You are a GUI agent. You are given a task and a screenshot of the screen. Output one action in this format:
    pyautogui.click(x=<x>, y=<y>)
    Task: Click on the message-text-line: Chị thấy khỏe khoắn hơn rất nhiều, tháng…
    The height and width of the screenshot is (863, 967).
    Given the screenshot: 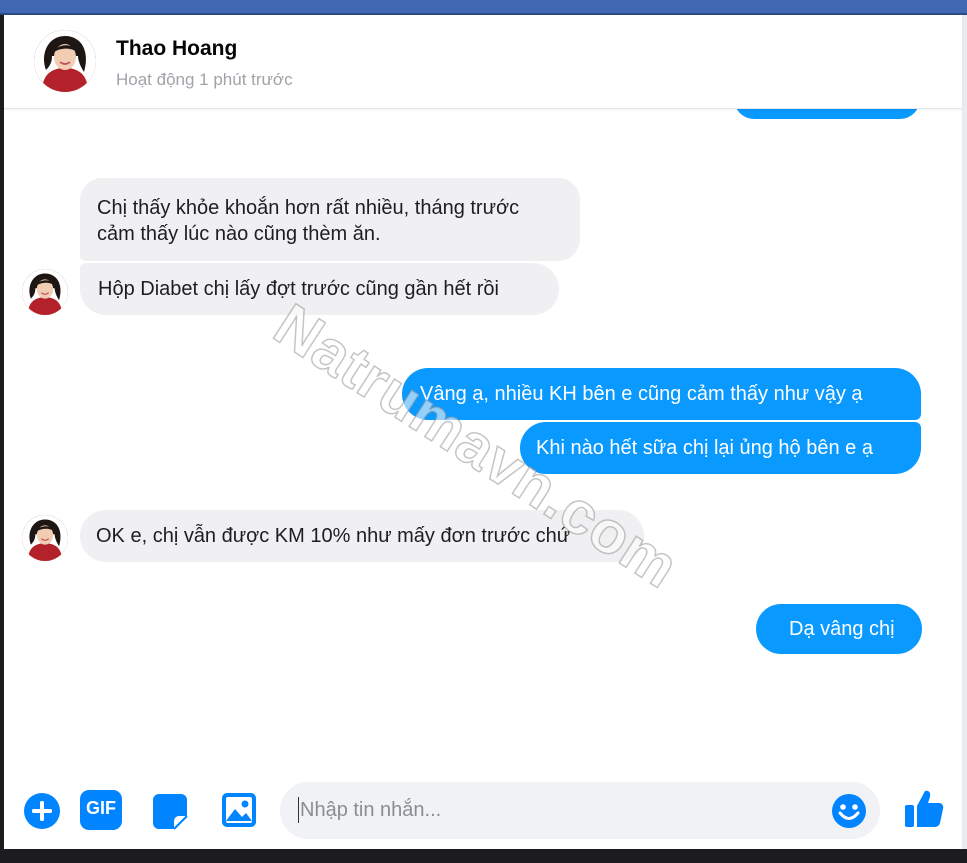 What is the action you would take?
    pyautogui.click(x=308, y=208)
    